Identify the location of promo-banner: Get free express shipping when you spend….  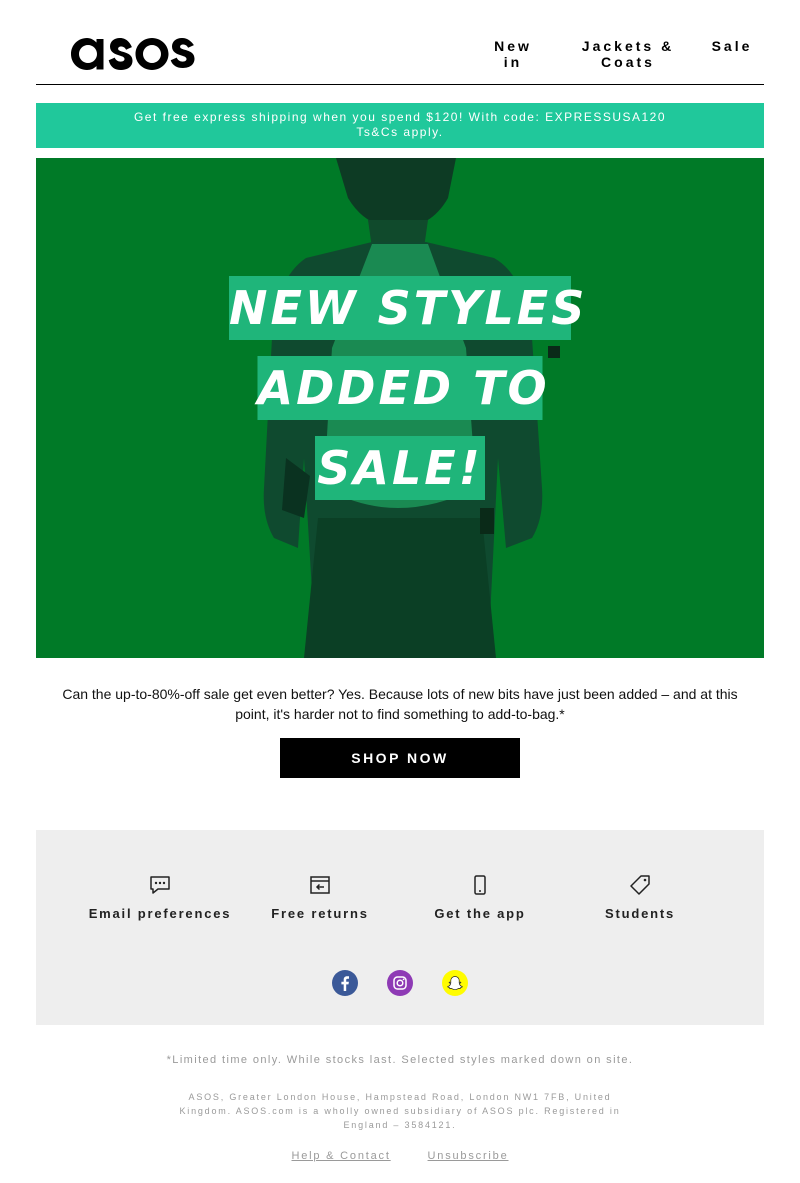
(400, 125).